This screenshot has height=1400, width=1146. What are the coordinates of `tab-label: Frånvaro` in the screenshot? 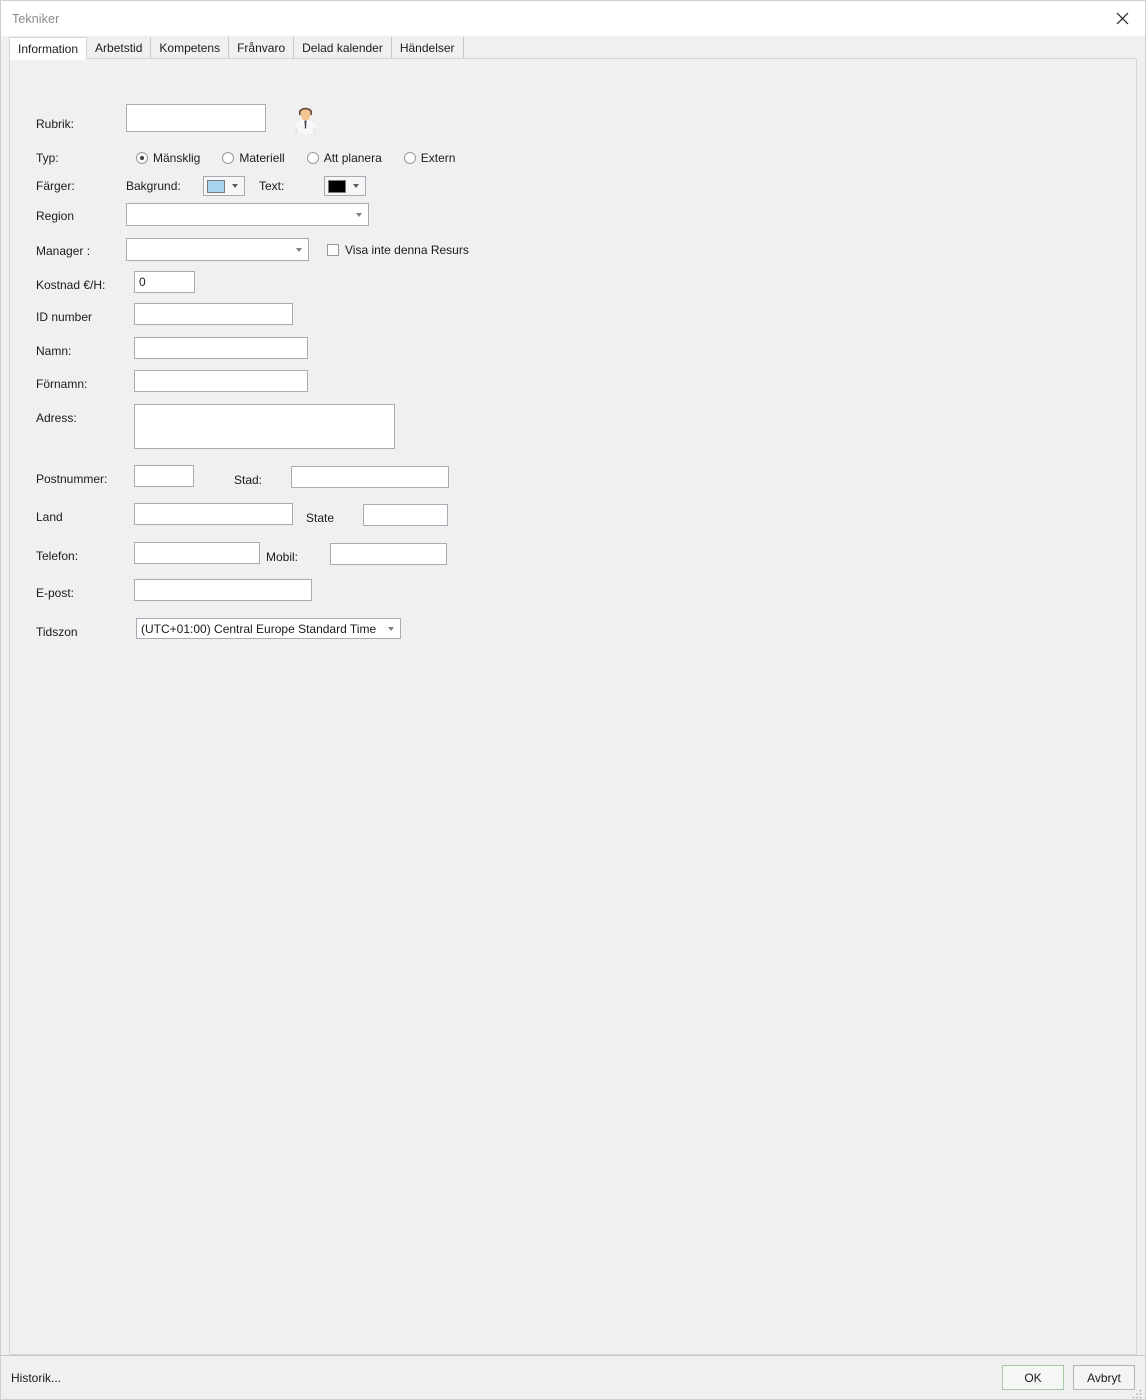 It's located at (261, 48).